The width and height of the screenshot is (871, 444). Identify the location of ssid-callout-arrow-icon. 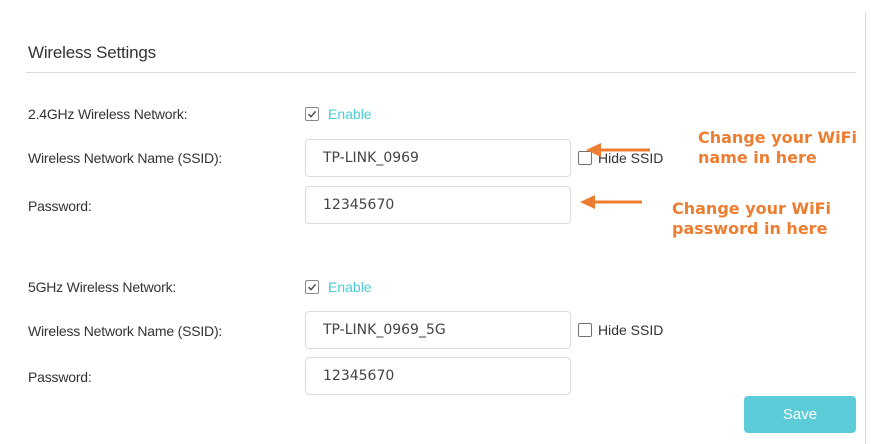
(618, 150).